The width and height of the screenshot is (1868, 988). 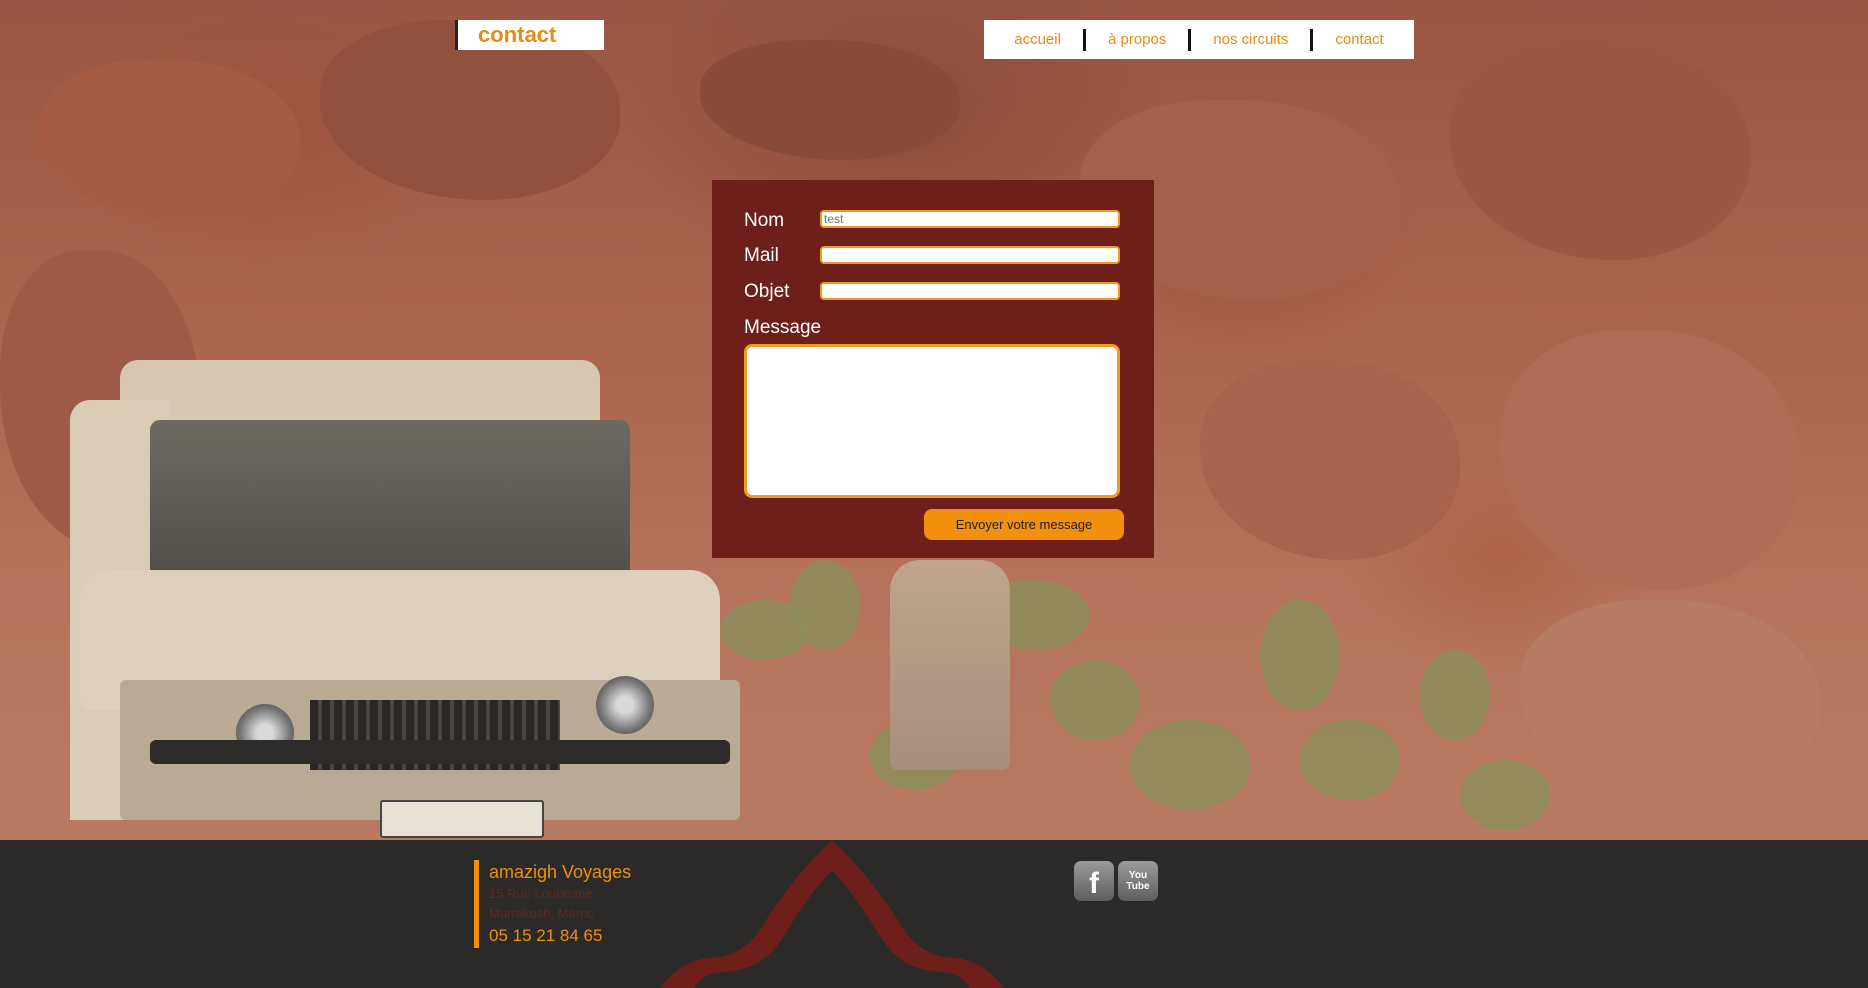 What do you see at coordinates (1138, 886) in the screenshot?
I see `youtube-glyph-bottom: Tube` at bounding box center [1138, 886].